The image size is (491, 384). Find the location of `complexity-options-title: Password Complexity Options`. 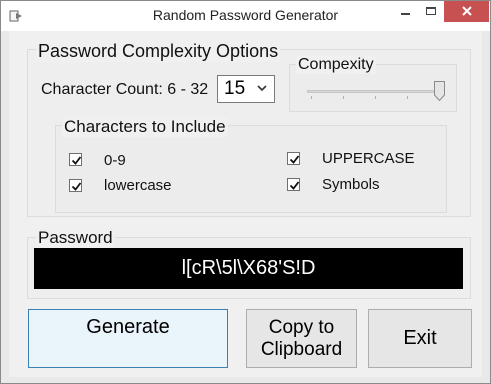

complexity-options-title: Password Complexity Options is located at coordinates (158, 51).